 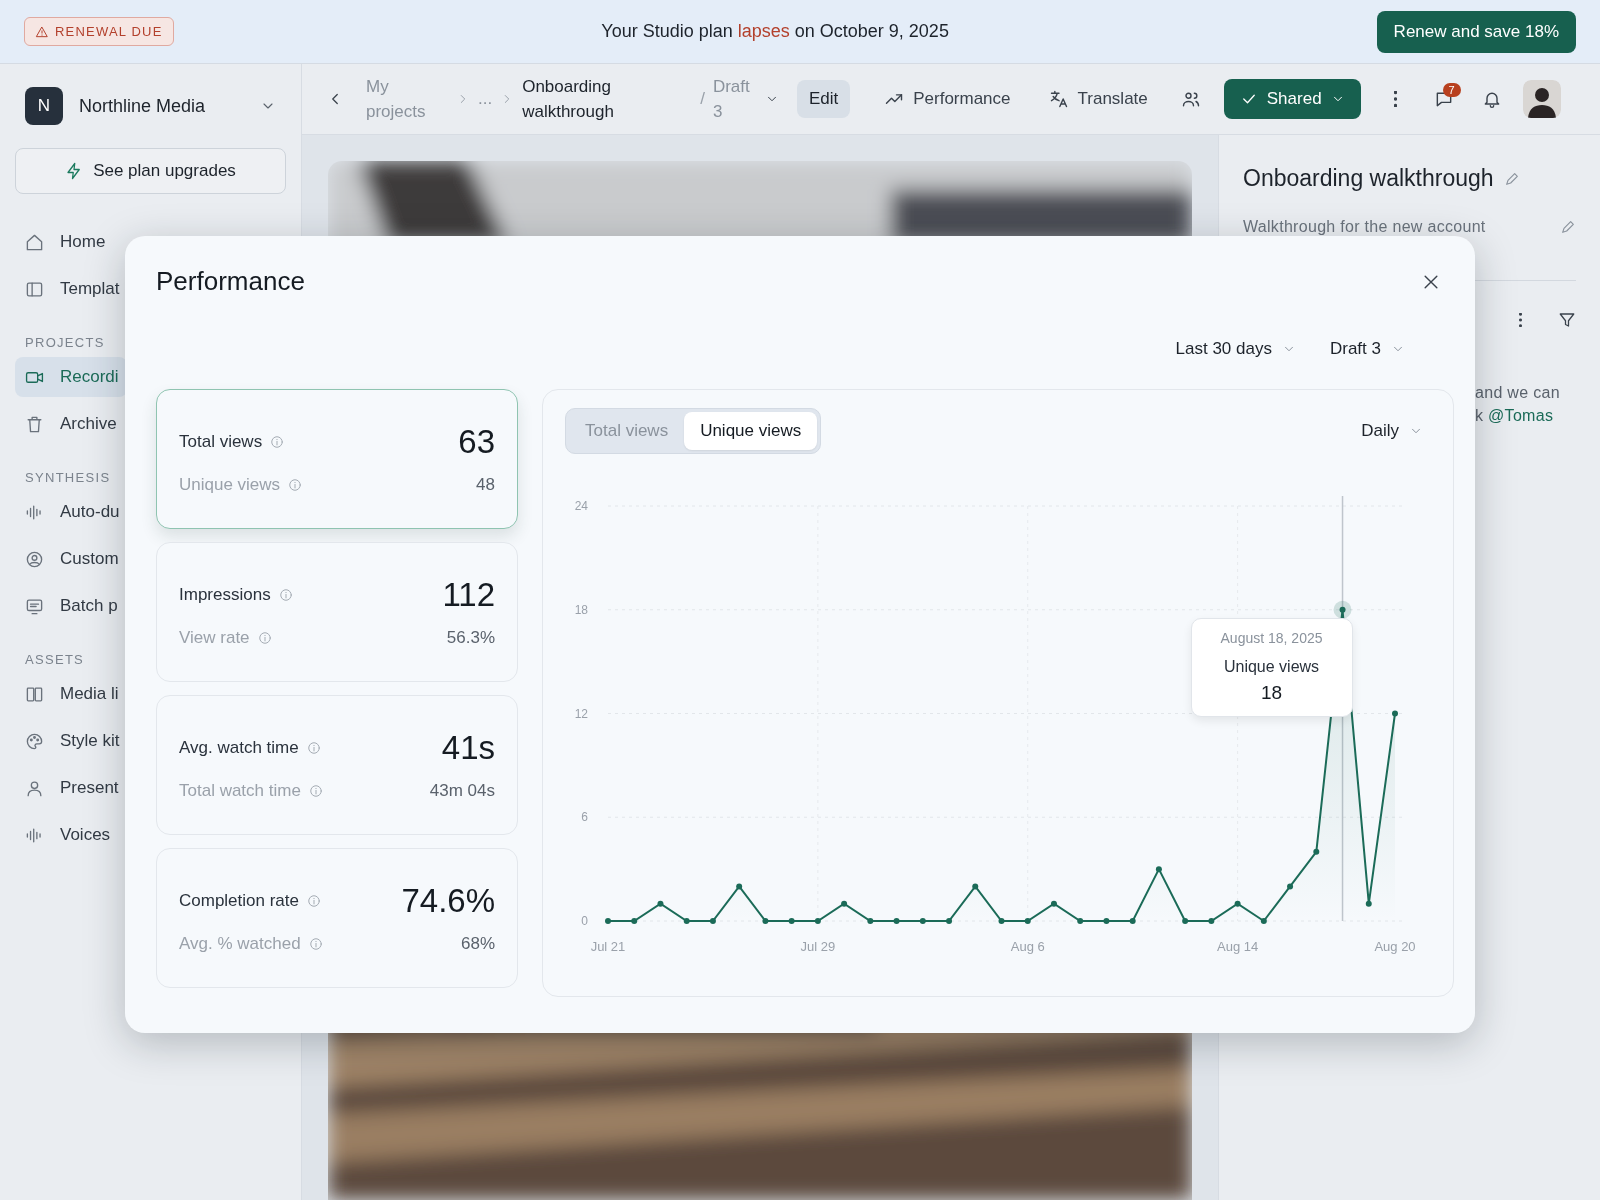 What do you see at coordinates (1476, 31) in the screenshot?
I see `renew-button: Renew and save 18%` at bounding box center [1476, 31].